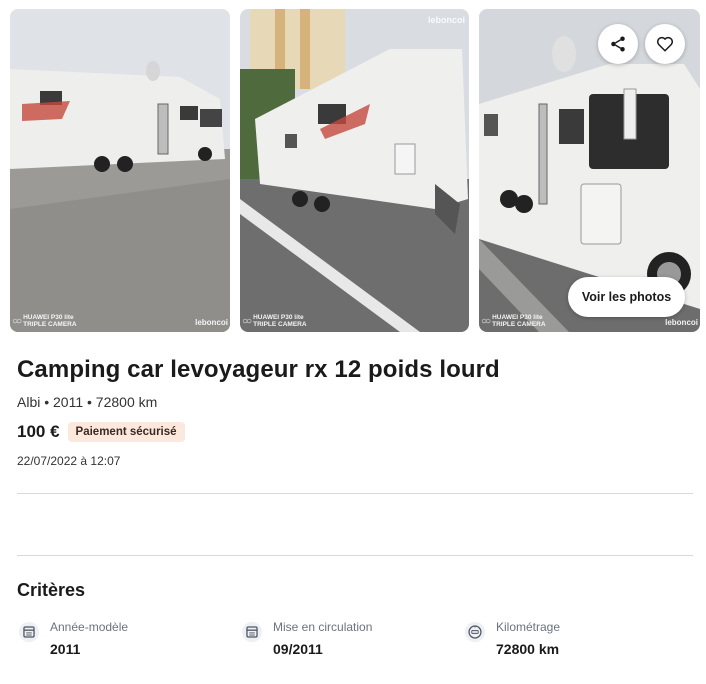 The width and height of the screenshot is (706, 684). What do you see at coordinates (258, 369) in the screenshot?
I see `ad-title: Camping car levoyageur rx 12 poids lourd` at bounding box center [258, 369].